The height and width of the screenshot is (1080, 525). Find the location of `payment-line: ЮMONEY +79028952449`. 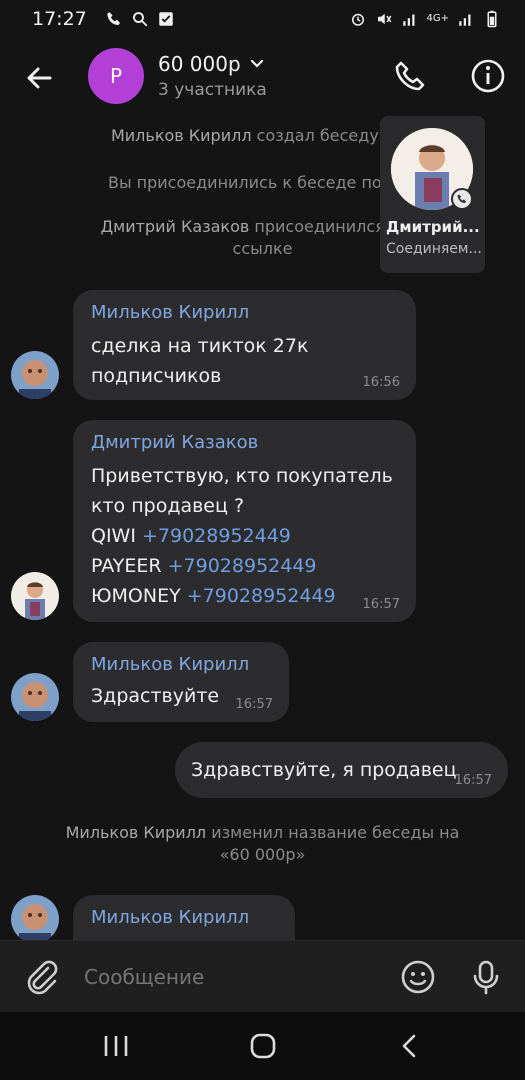

payment-line: ЮMONEY +79028952449 is located at coordinates (244, 596).